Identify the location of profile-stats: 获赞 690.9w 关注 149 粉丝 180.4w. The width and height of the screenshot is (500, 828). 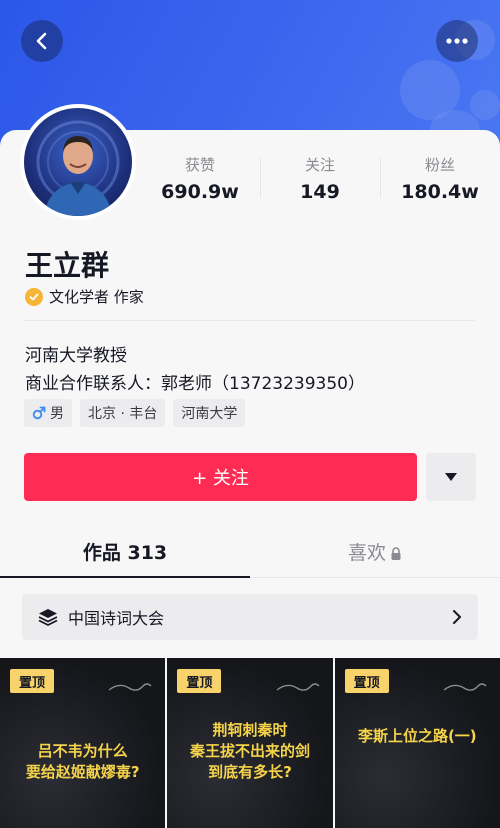
(320, 180).